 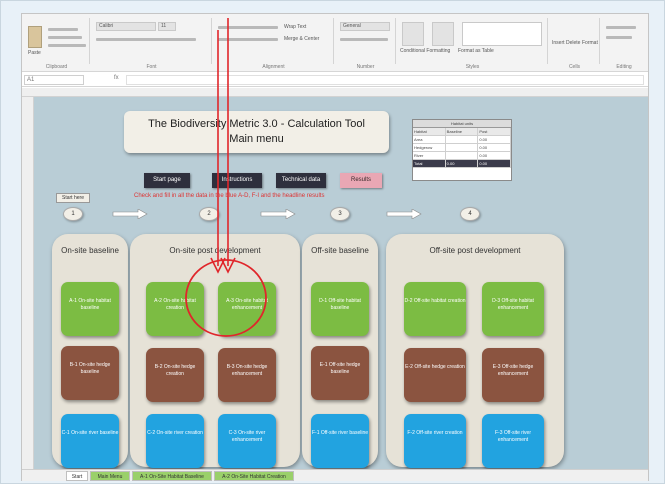 I want to click on format-as-table-label: Format as Table, so click(x=476, y=51).